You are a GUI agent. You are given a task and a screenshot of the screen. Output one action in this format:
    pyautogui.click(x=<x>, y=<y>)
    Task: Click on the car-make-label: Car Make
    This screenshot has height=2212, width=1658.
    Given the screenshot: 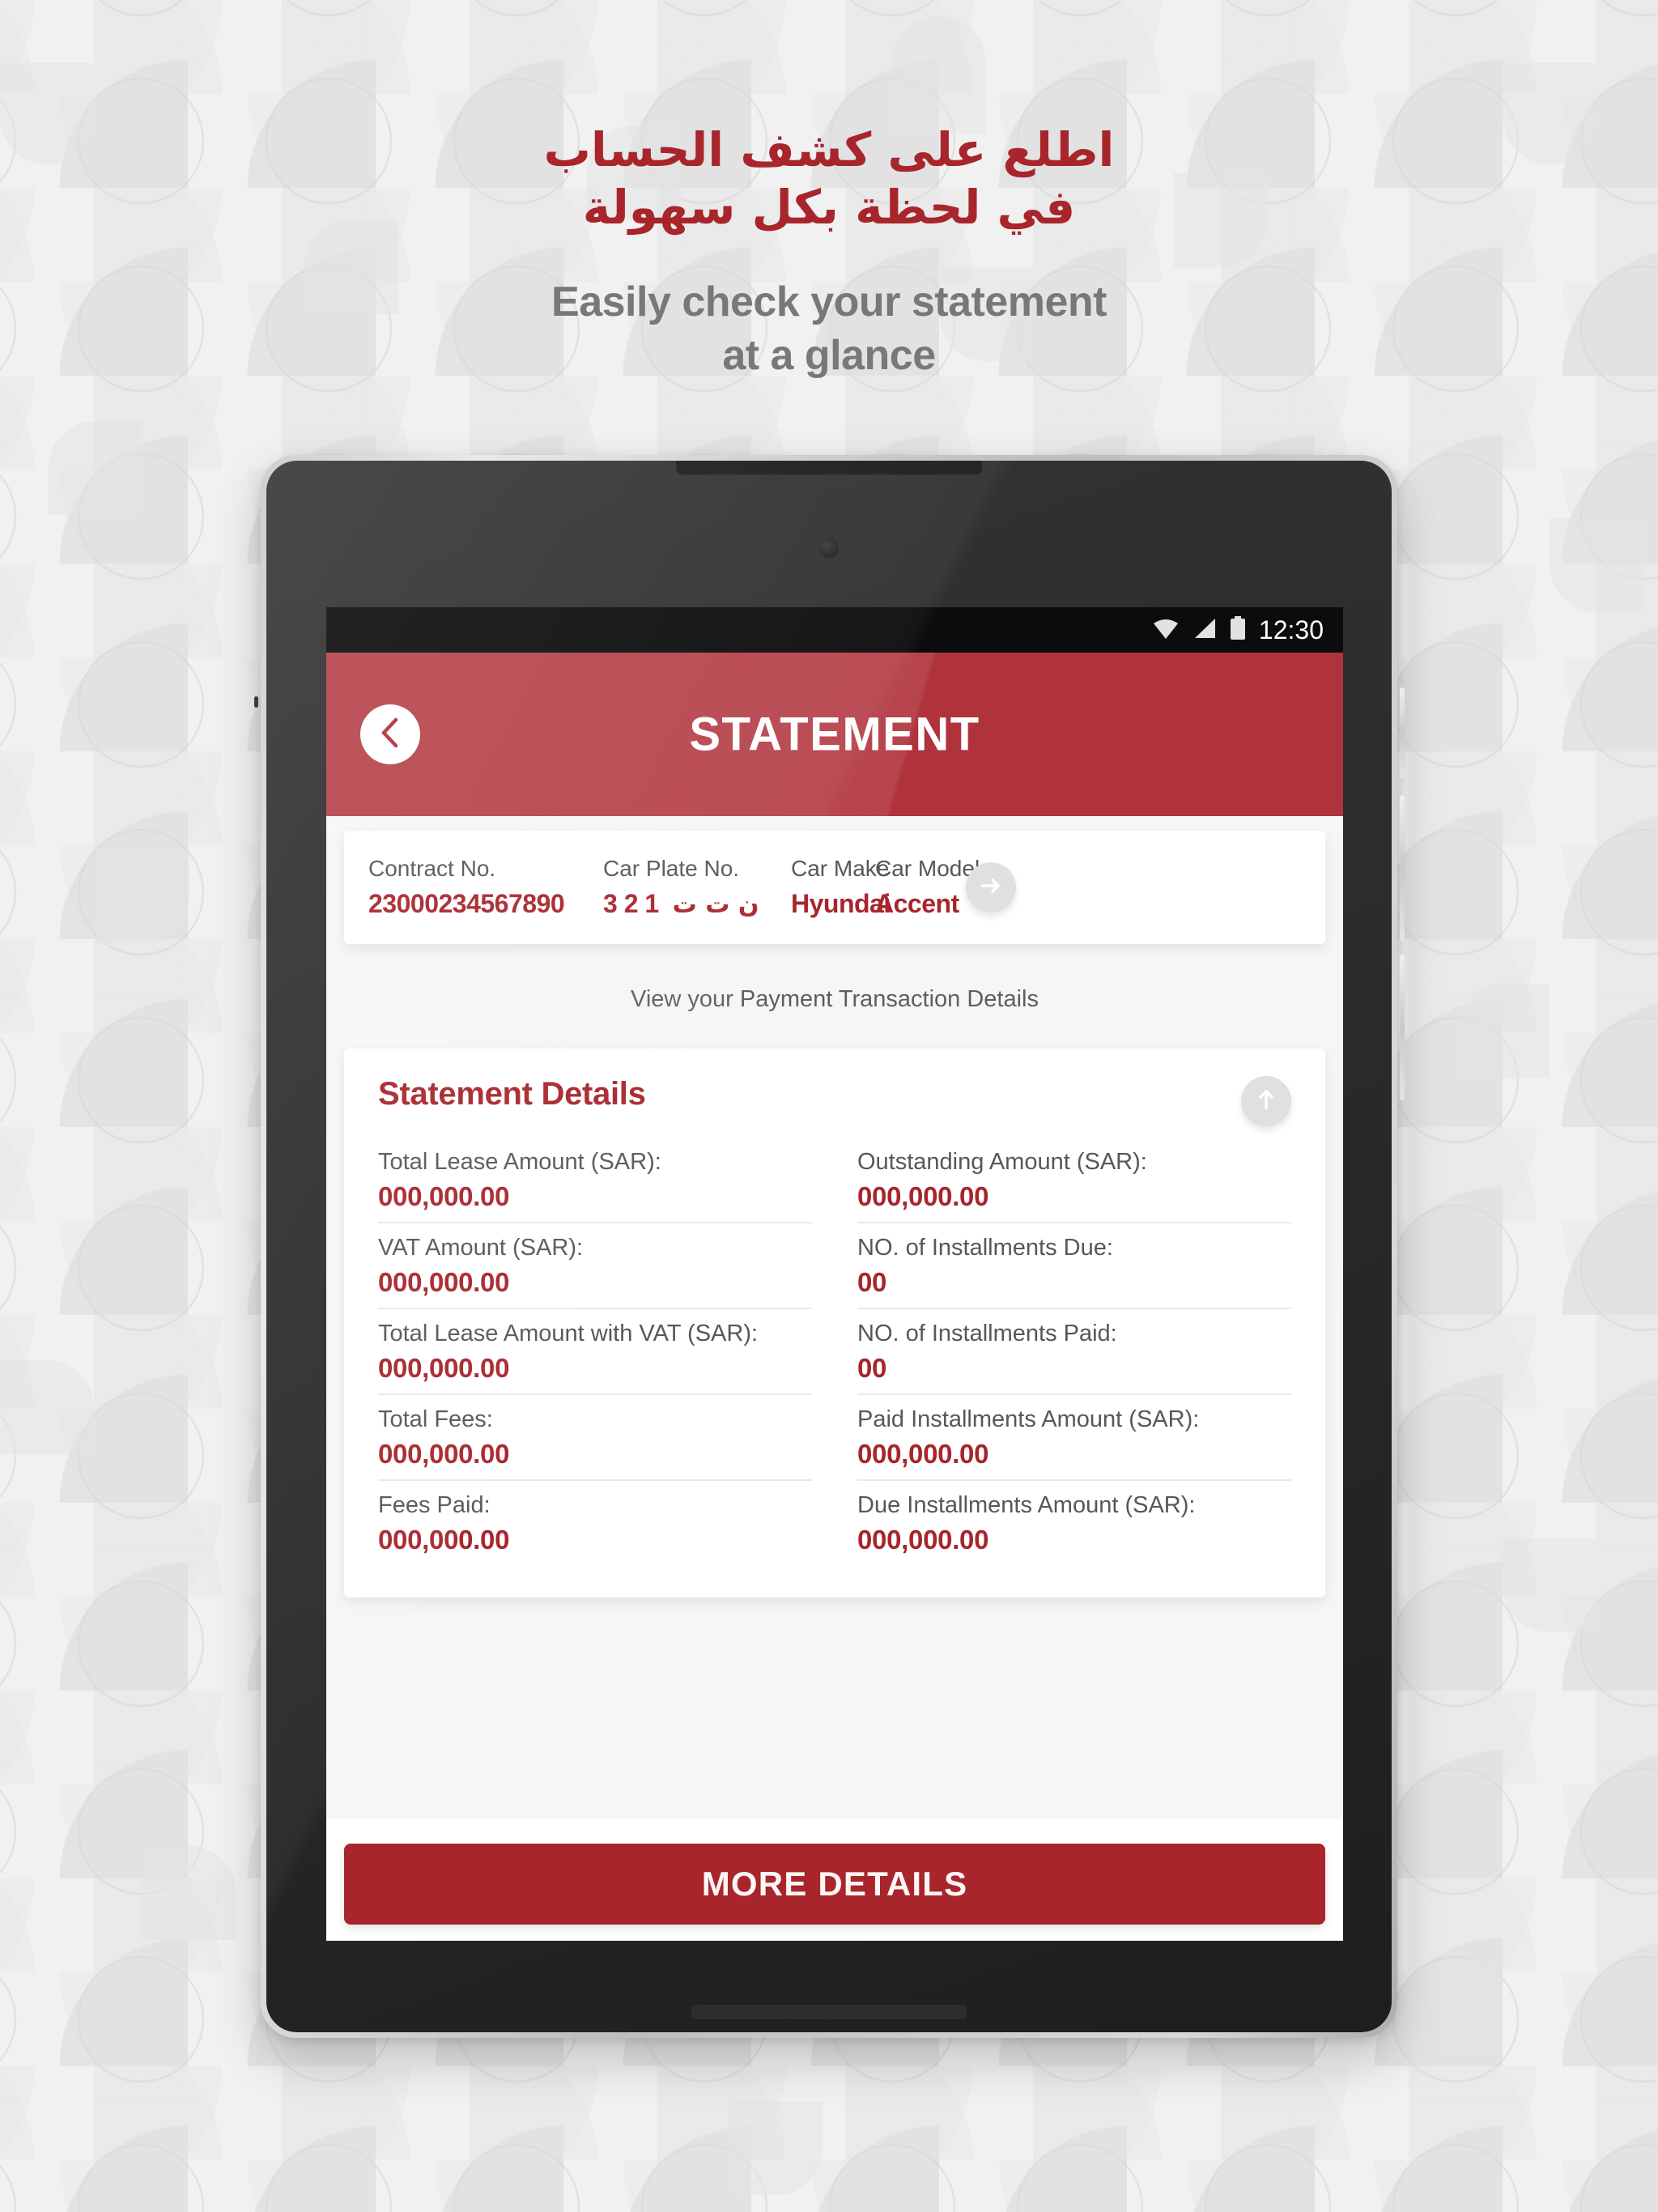 What is the action you would take?
    pyautogui.click(x=840, y=869)
    